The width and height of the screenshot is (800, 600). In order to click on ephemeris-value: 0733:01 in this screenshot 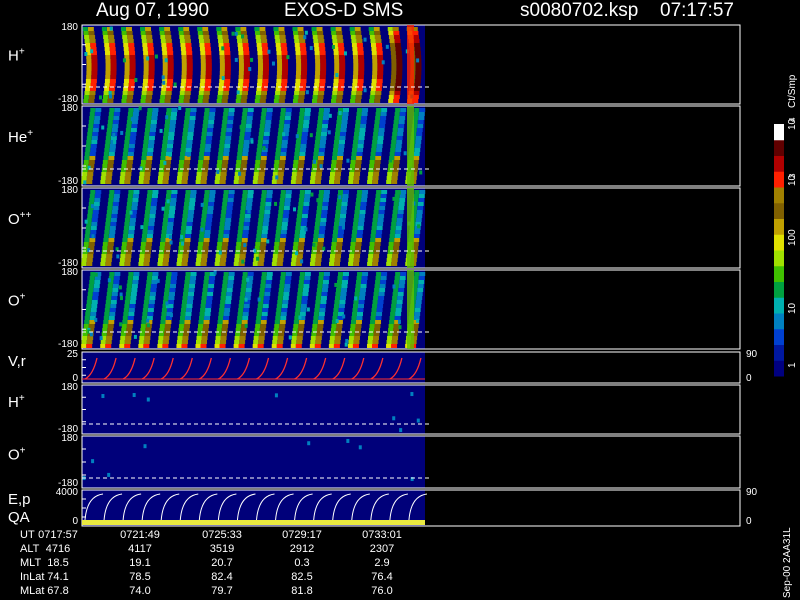, I will do `click(382, 535)`.